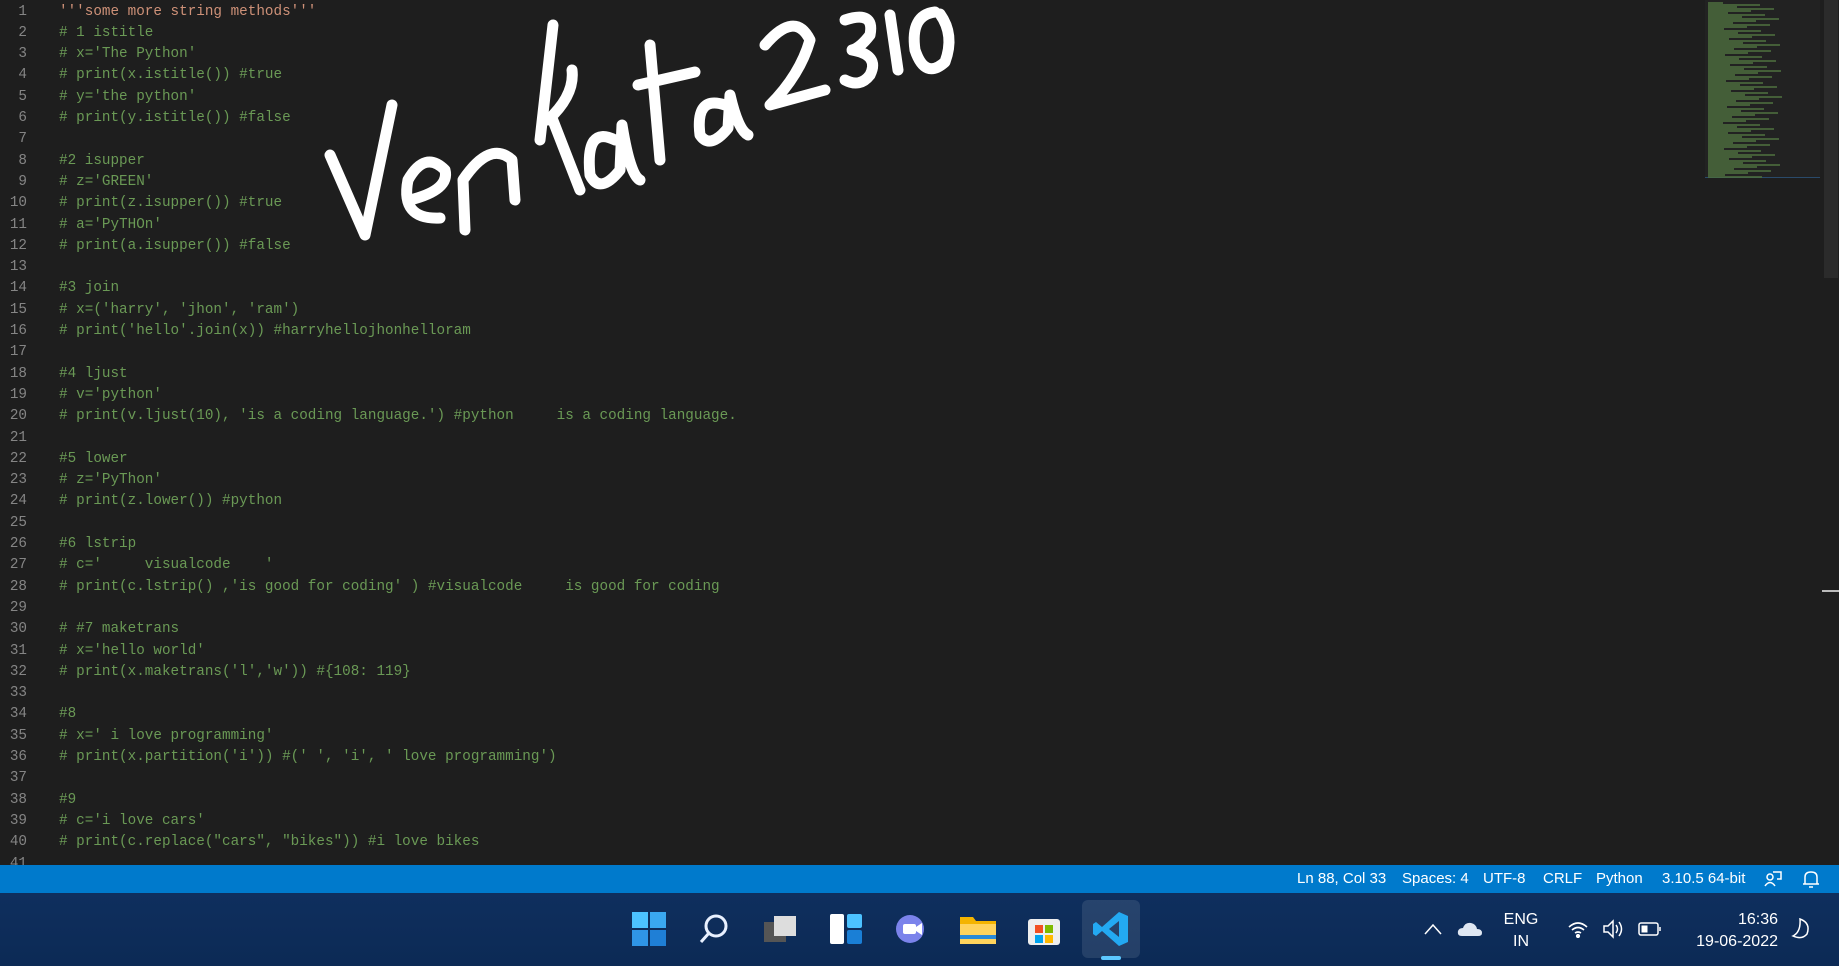 The height and width of the screenshot is (966, 1839). I want to click on battery-icon, so click(1650, 929).